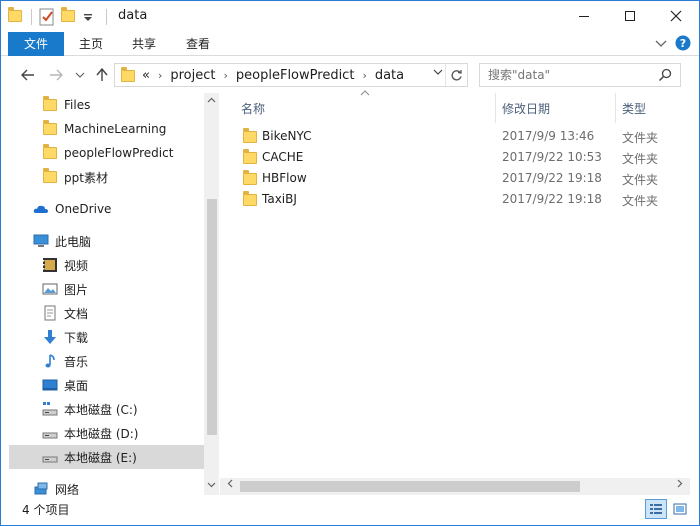  Describe the element at coordinates (568, 75) in the screenshot. I see `search-input` at that location.